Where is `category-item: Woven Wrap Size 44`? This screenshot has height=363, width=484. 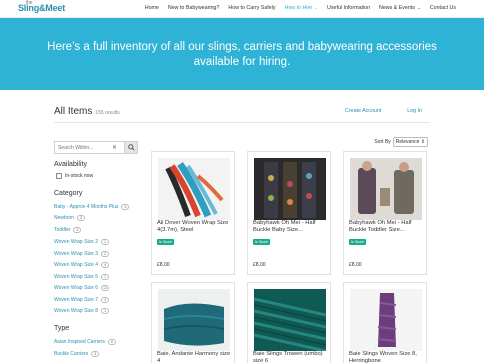
category-item: Woven Wrap Size 44 is located at coordinates (82, 265).